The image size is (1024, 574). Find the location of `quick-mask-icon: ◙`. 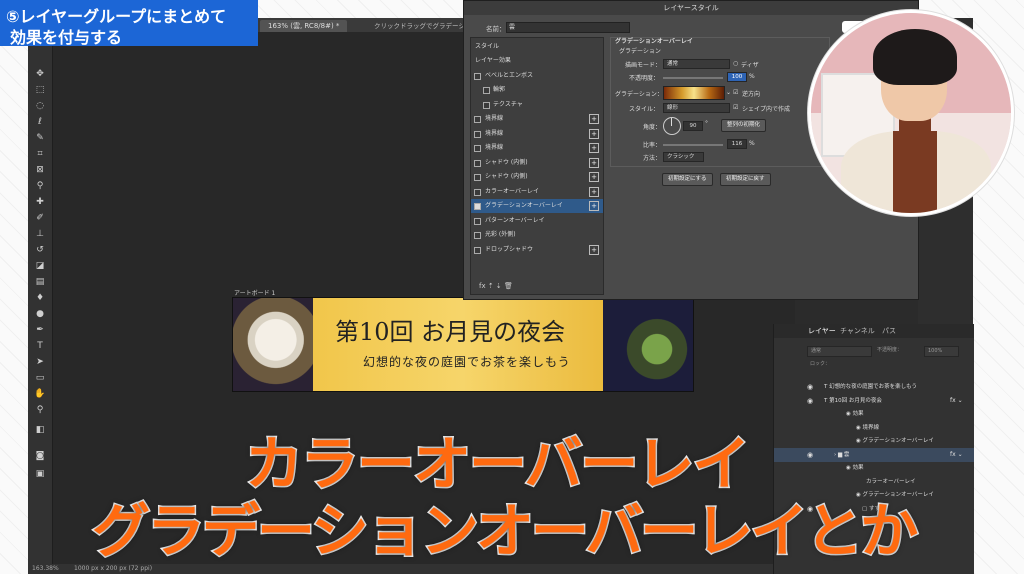

quick-mask-icon: ◙ is located at coordinates (40, 456).